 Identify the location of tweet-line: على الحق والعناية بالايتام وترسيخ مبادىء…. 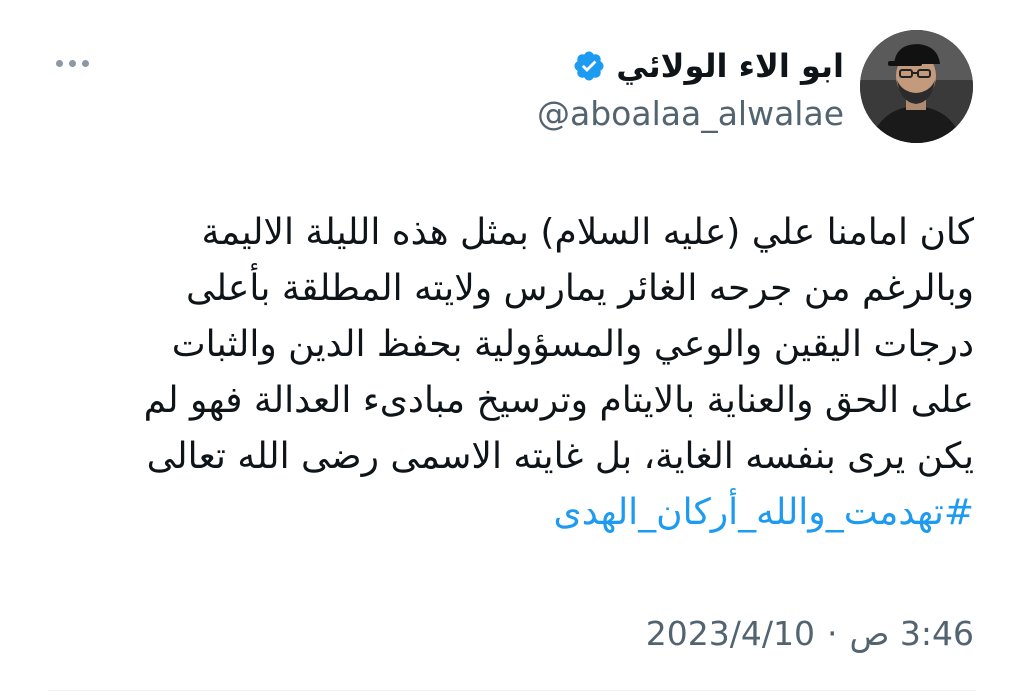
(558, 400).